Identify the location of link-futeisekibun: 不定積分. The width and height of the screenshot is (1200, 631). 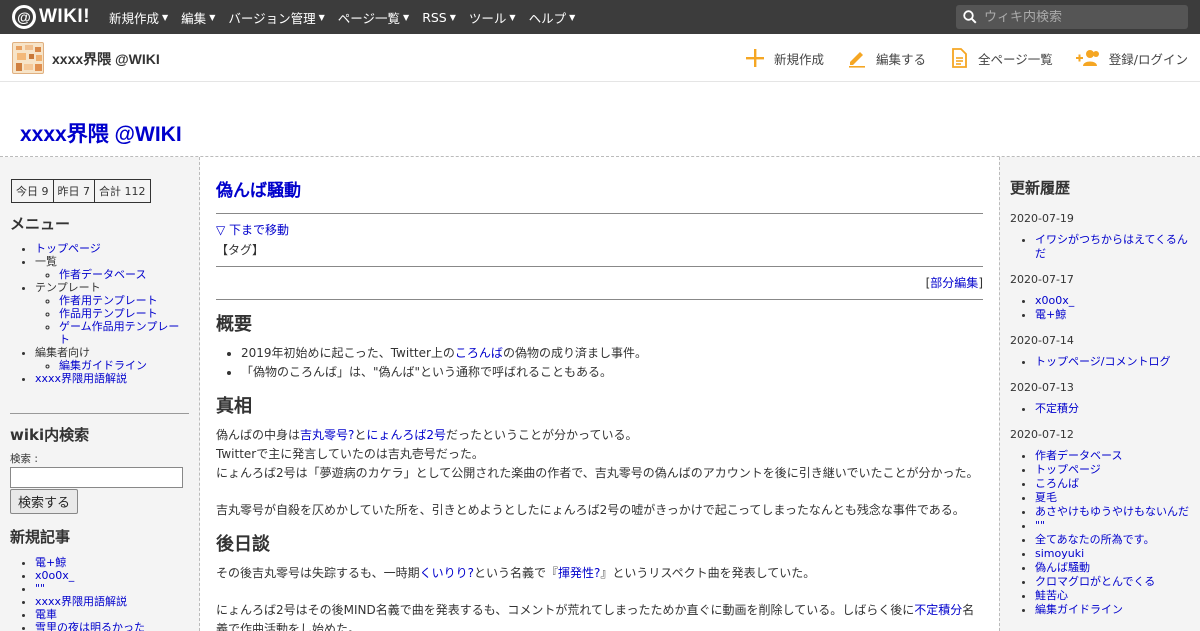
(938, 610).